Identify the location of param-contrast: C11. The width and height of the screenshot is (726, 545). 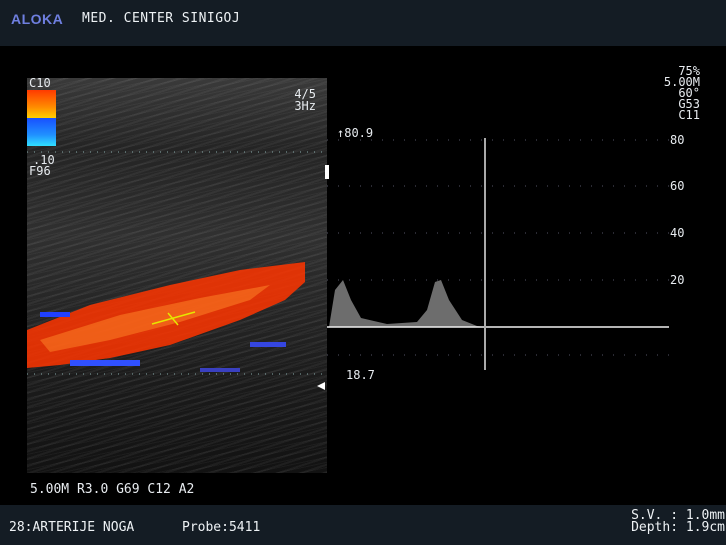
(689, 115).